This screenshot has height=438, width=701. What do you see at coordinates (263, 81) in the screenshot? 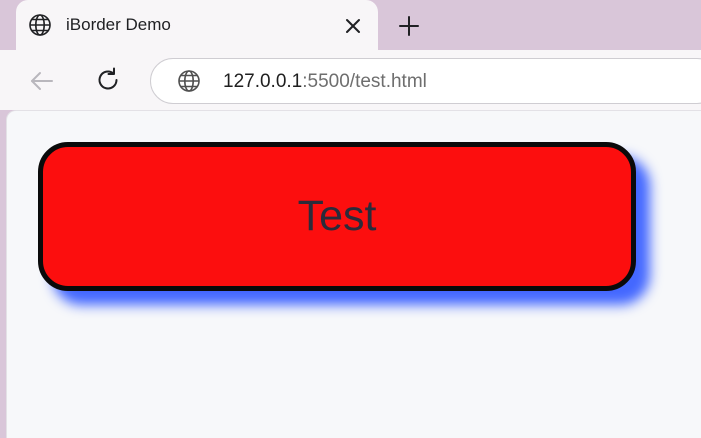
I see `url-host: 127.0.0.1` at bounding box center [263, 81].